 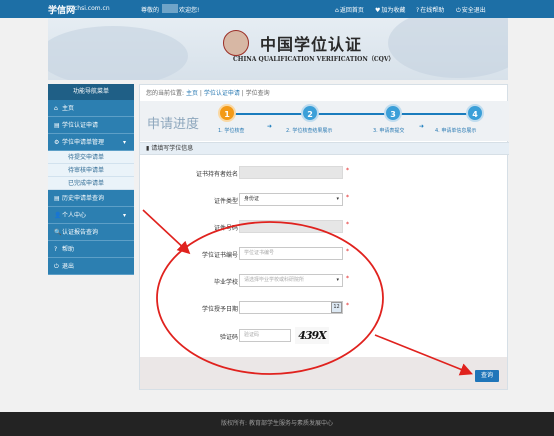 What do you see at coordinates (225, 282) in the screenshot?
I see `school-label: 毕业学校` at bounding box center [225, 282].